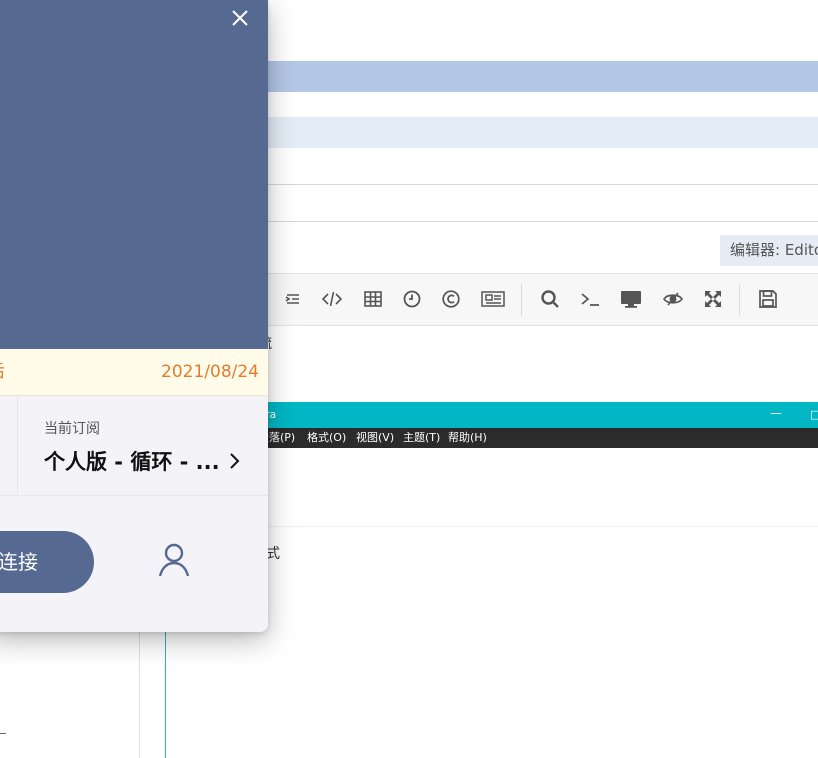  I want to click on search-icon, so click(550, 299).